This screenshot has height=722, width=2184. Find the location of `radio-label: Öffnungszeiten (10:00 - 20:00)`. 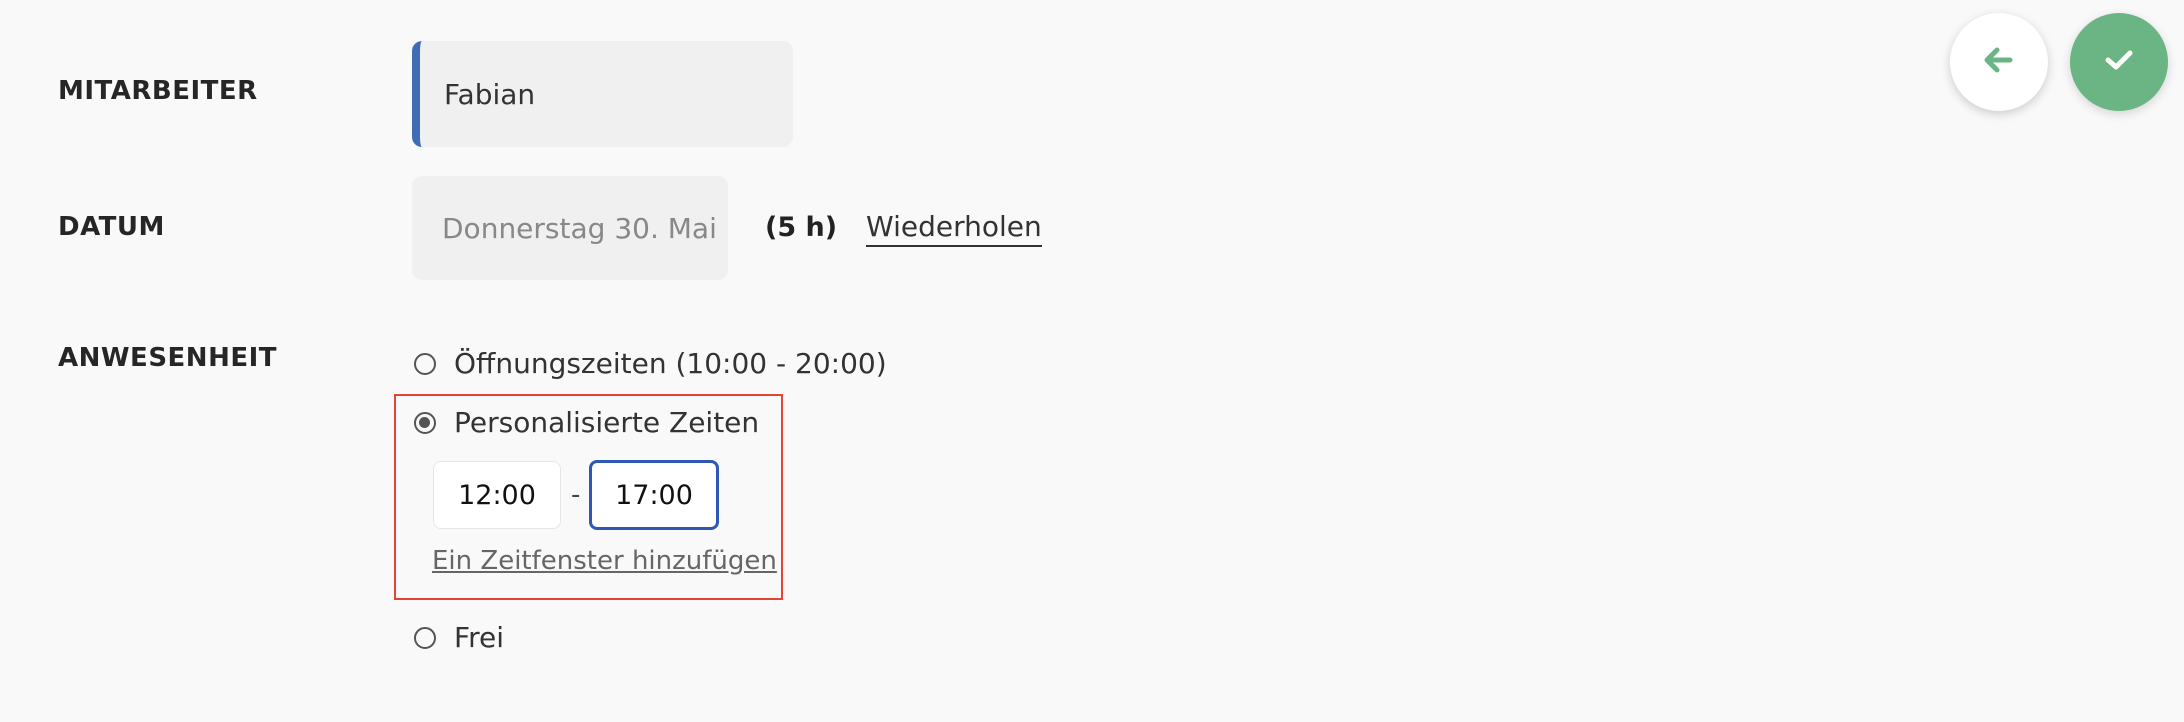

radio-label: Öffnungszeiten (10:00 - 20:00) is located at coordinates (670, 363).